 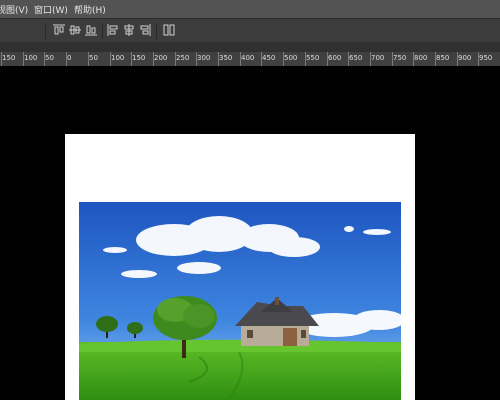 What do you see at coordinates (421, 58) in the screenshot?
I see `ruler-label: 800` at bounding box center [421, 58].